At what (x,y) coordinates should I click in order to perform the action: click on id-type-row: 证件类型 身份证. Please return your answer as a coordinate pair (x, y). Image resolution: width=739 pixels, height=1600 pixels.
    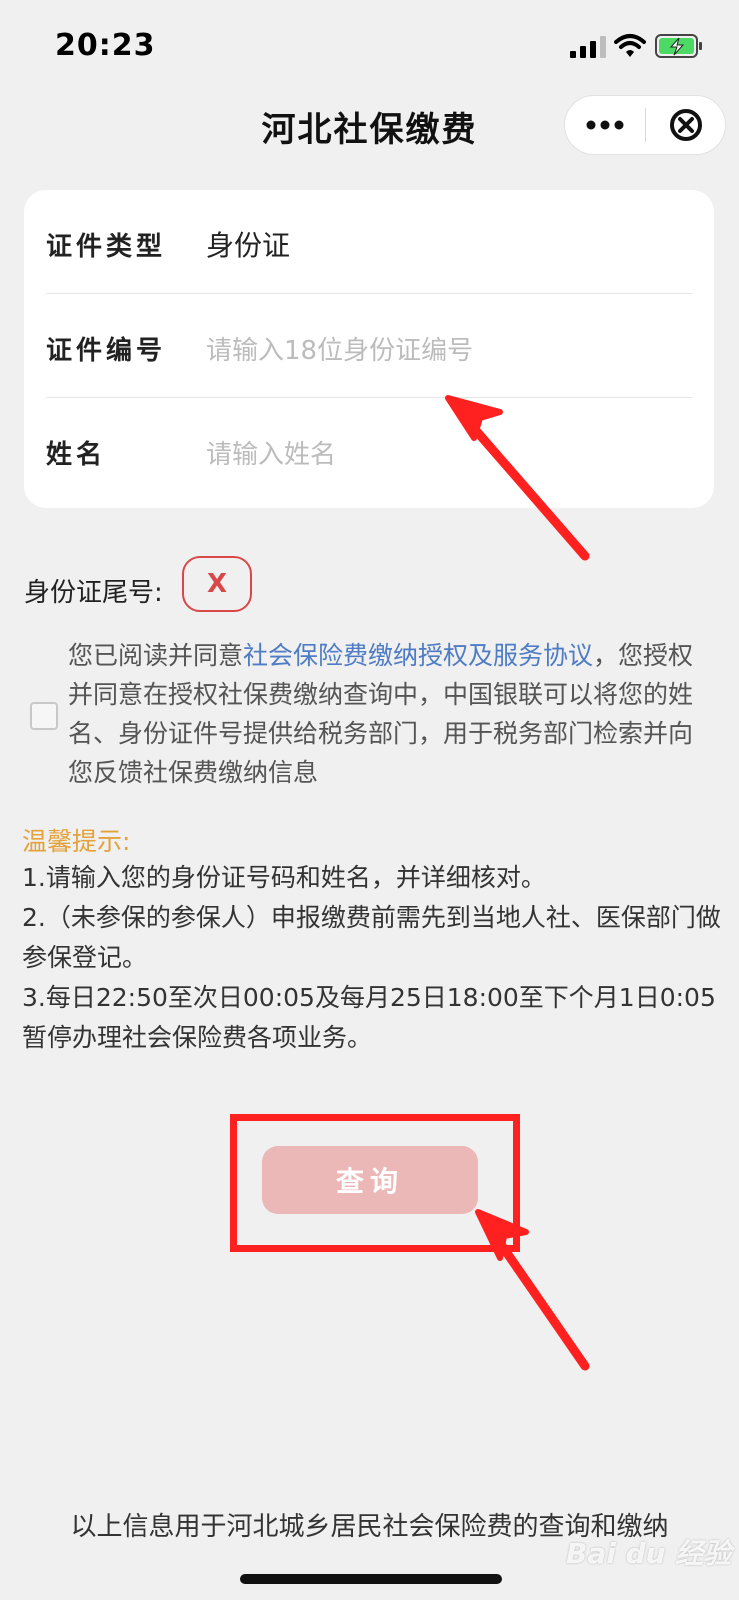
    Looking at the image, I should click on (369, 242).